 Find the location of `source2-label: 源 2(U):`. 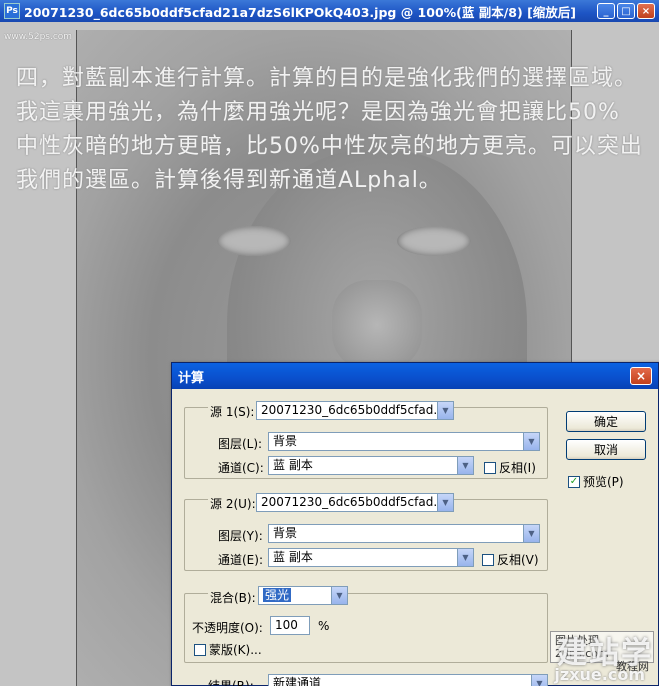

source2-label: 源 2(U): is located at coordinates (233, 503).